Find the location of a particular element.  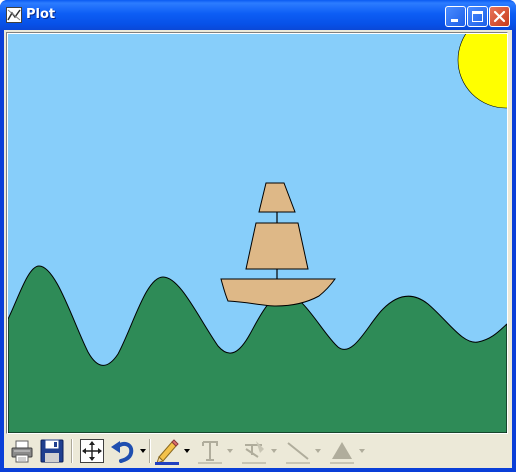

ship-main-sail is located at coordinates (277, 246).